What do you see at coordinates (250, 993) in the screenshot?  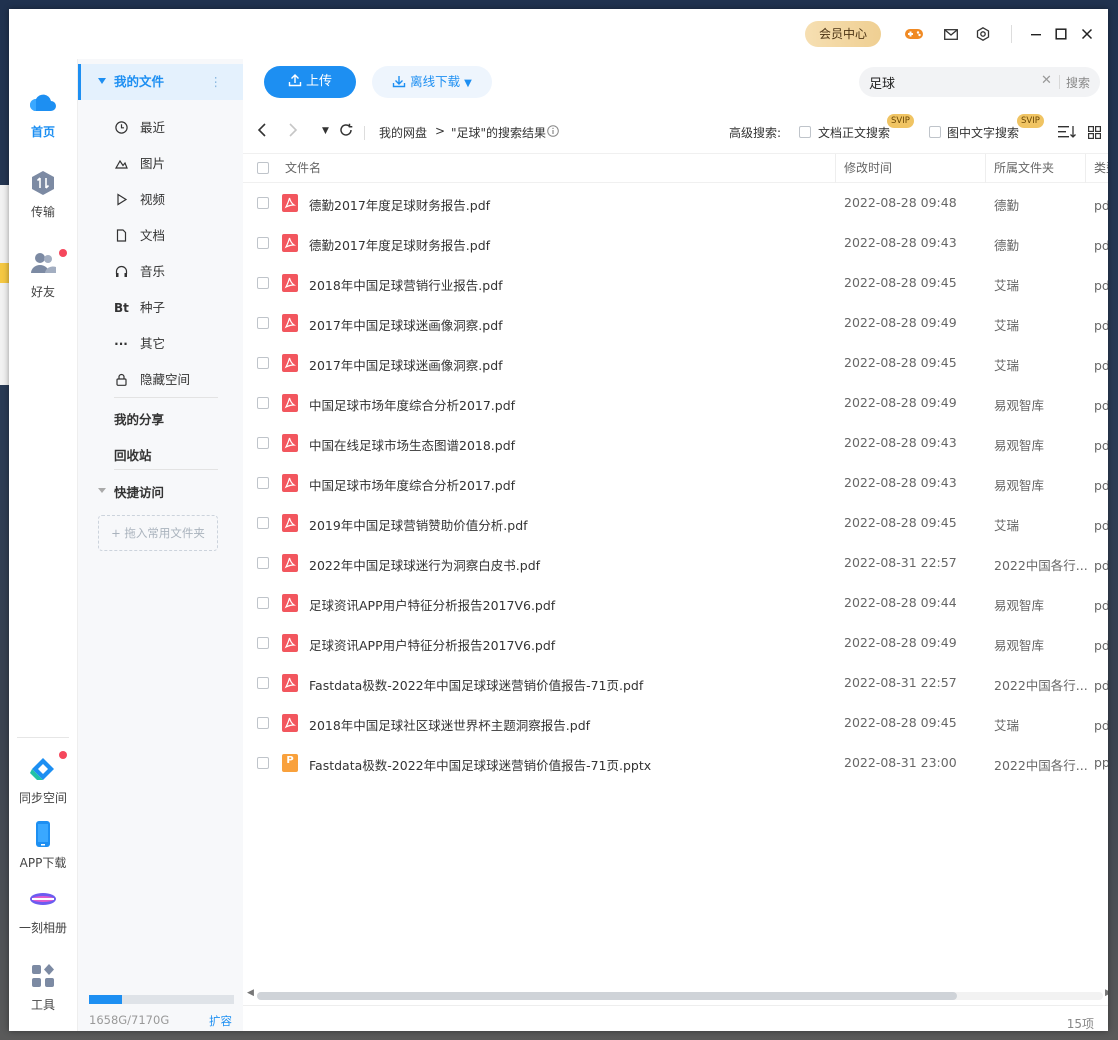 I see `scroll-left-arrow-icon: ◀` at bounding box center [250, 993].